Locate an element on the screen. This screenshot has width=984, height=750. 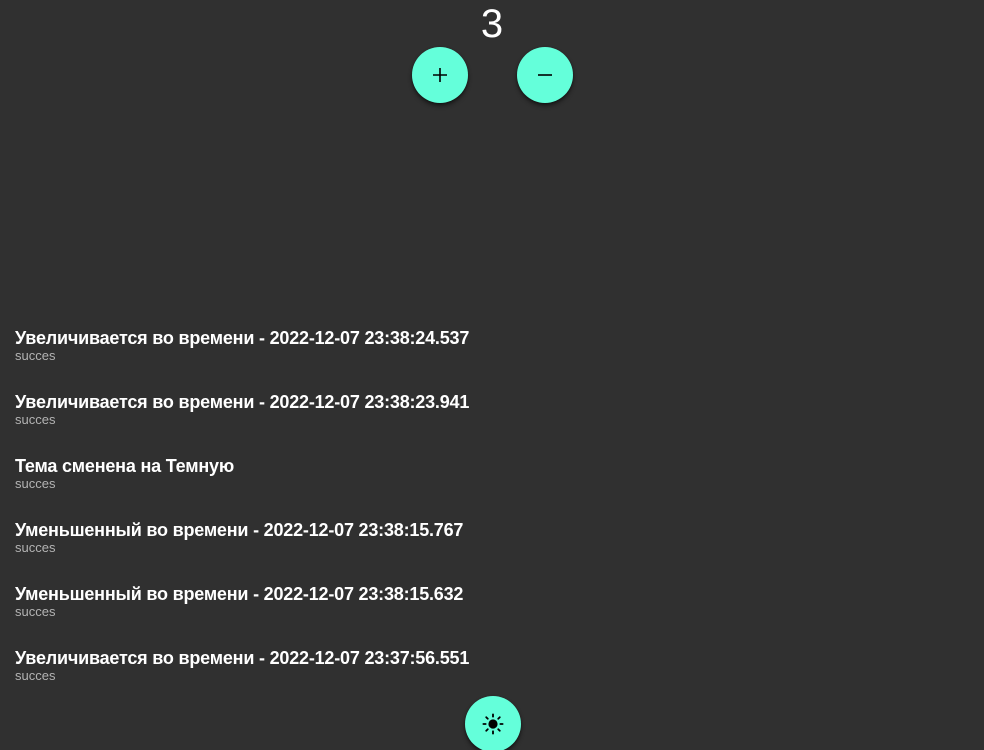
sun-icon is located at coordinates (493, 724).